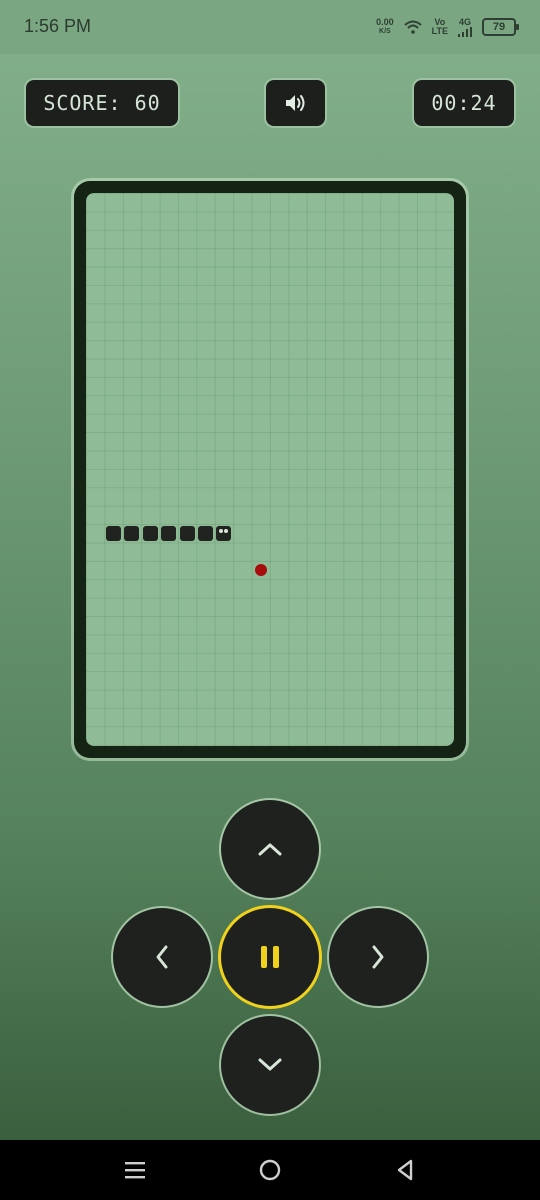  I want to click on sound-toggle-button, so click(295, 103).